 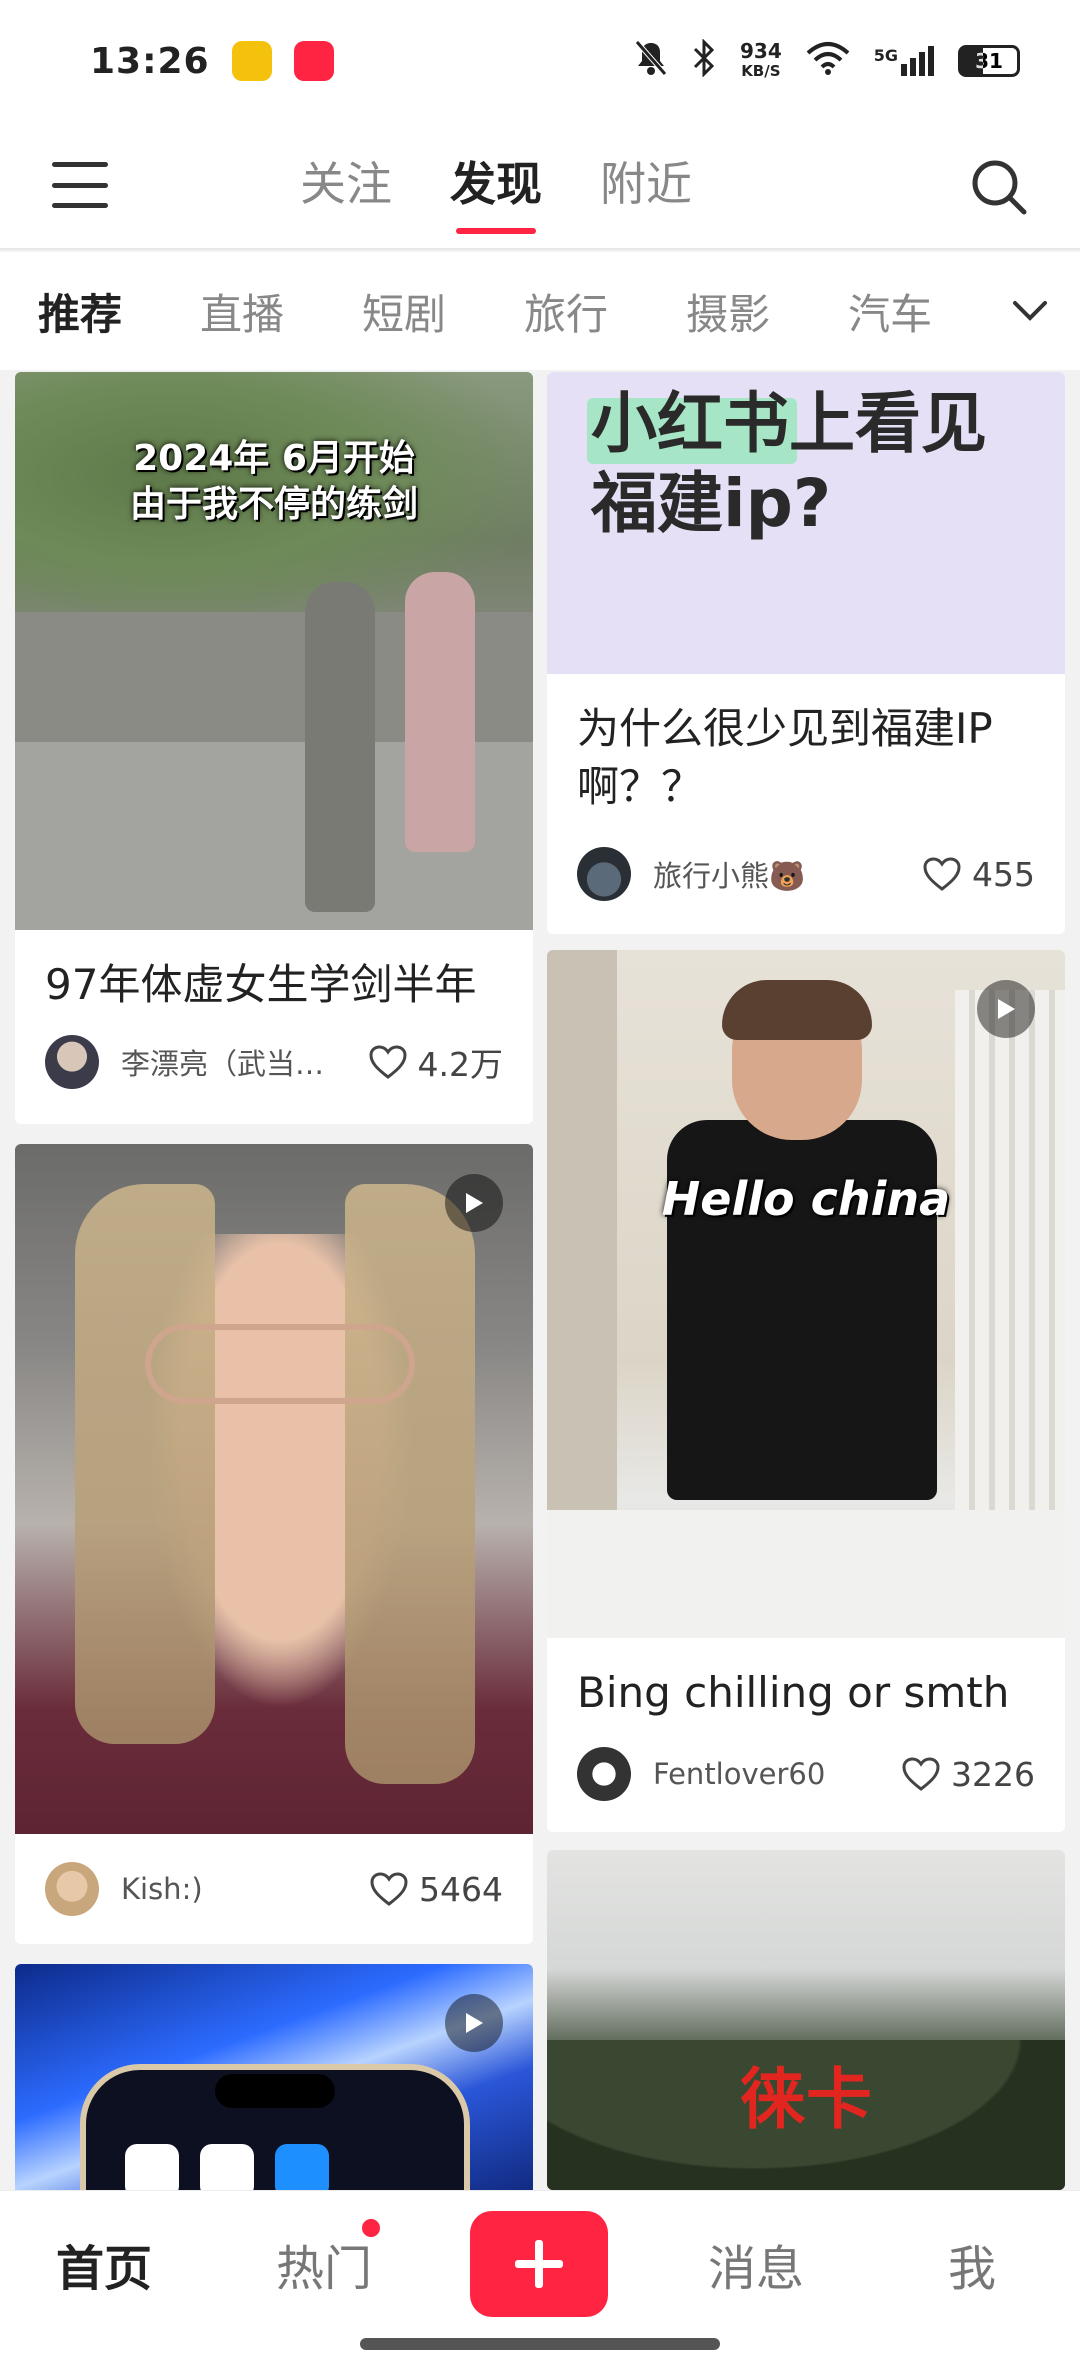 I want to click on card-title: 97年体虚女生学剑半年, so click(x=261, y=984).